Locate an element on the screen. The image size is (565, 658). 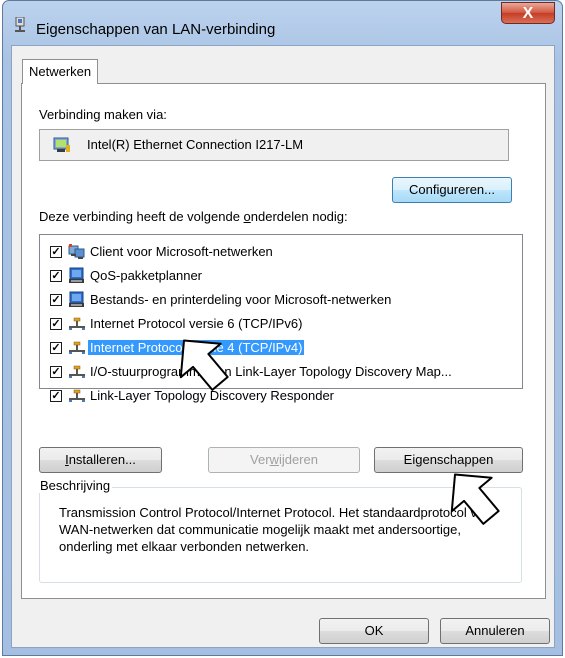
network-client-icon is located at coordinates (77, 252).